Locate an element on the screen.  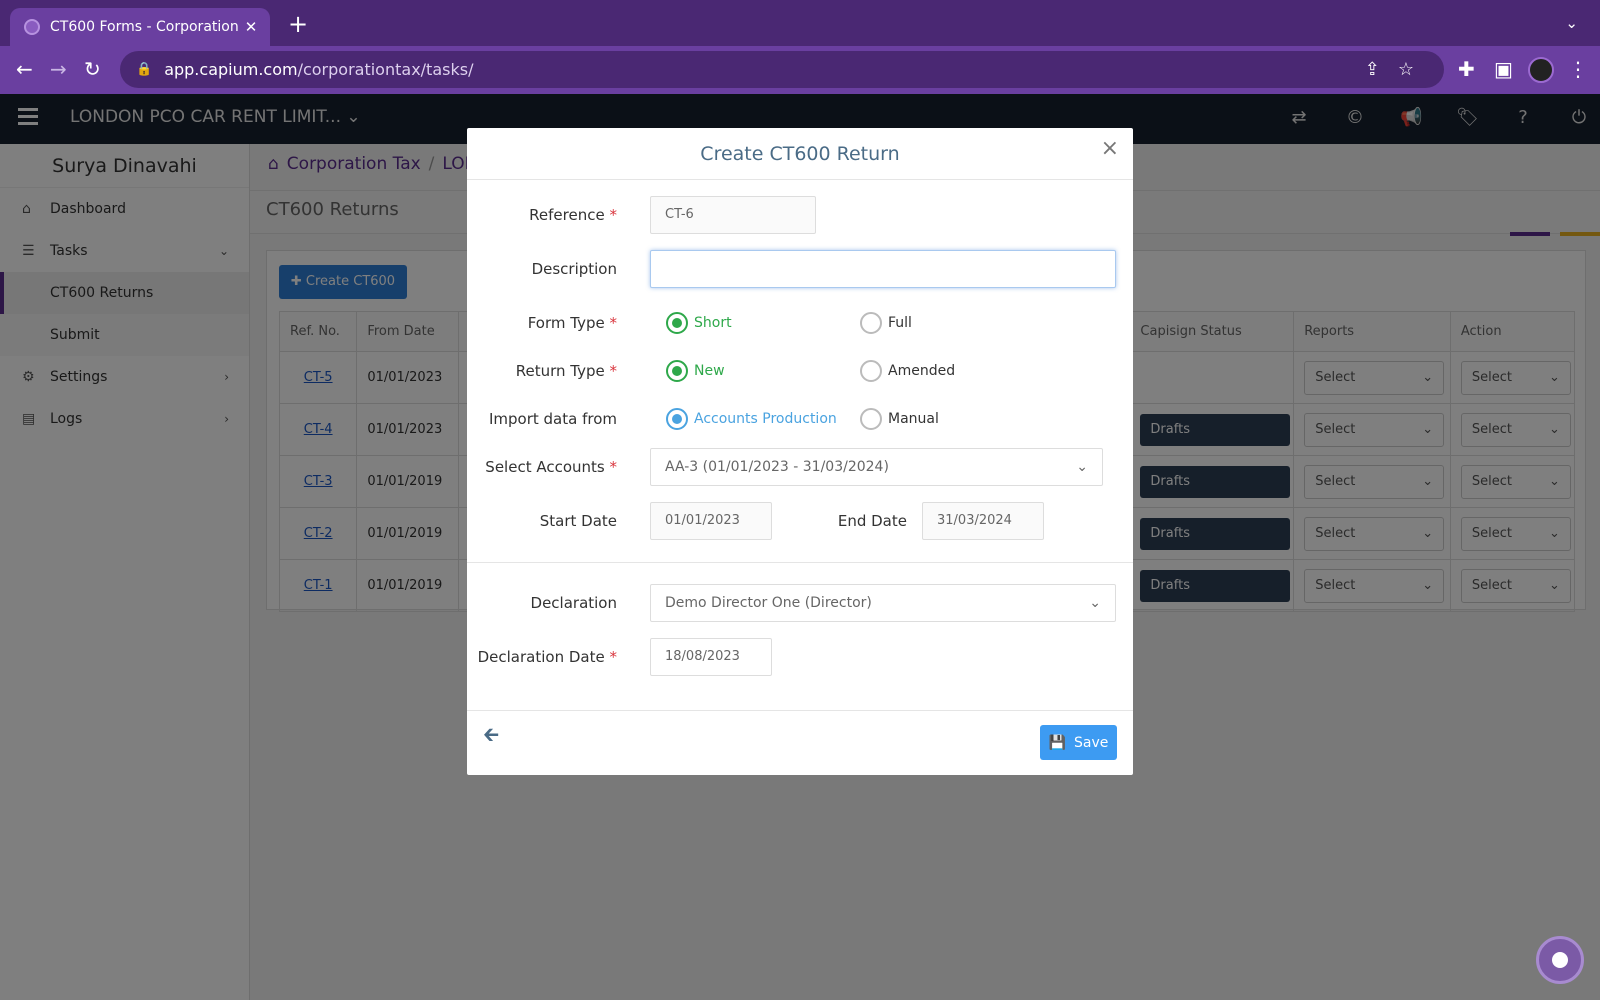
browser-tab: CT600 Forms - Corporation Ta ✕ is located at coordinates (140, 27).